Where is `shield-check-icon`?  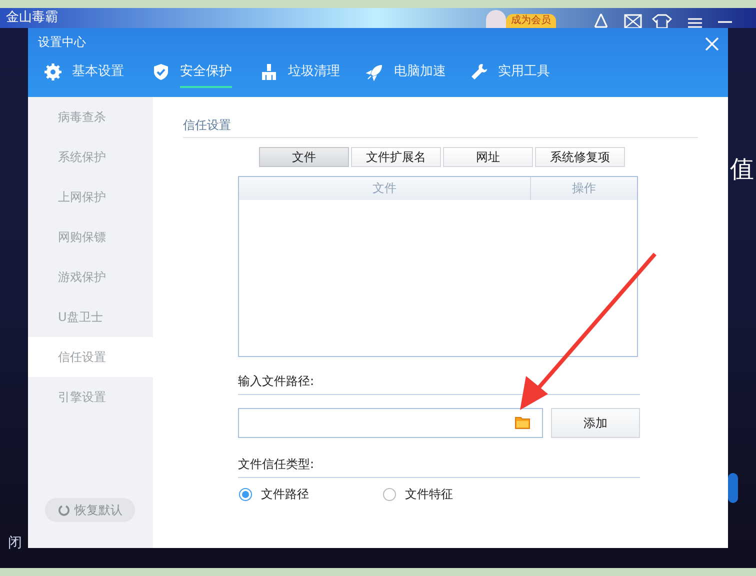
shield-check-icon is located at coordinates (161, 72).